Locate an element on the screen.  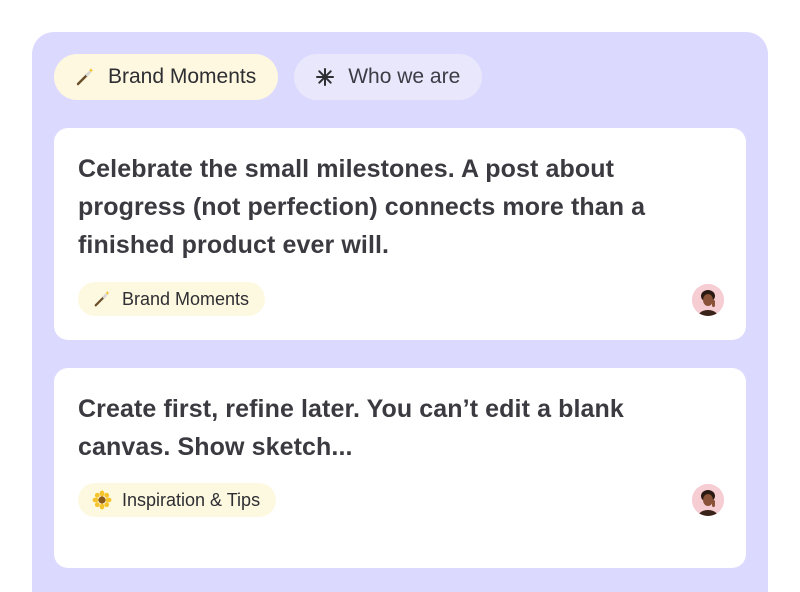
category-tag: Inspiration & Tips is located at coordinates (177, 500).